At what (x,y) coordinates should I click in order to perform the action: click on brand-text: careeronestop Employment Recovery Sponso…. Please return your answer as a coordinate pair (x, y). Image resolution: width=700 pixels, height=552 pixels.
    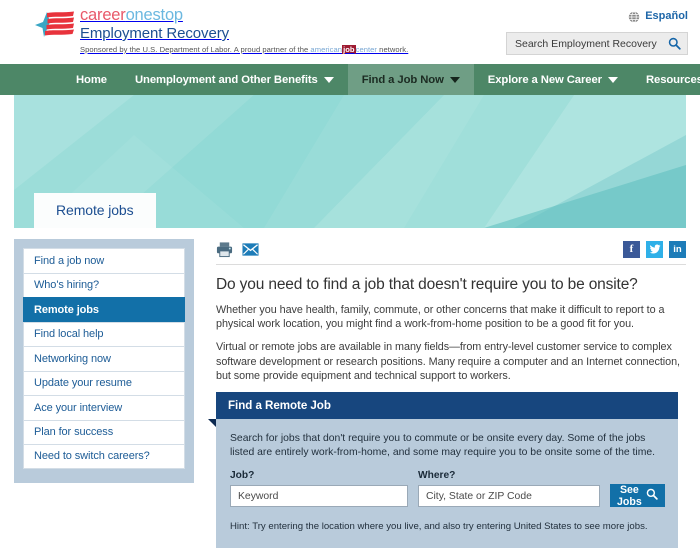
    Looking at the image, I should click on (244, 30).